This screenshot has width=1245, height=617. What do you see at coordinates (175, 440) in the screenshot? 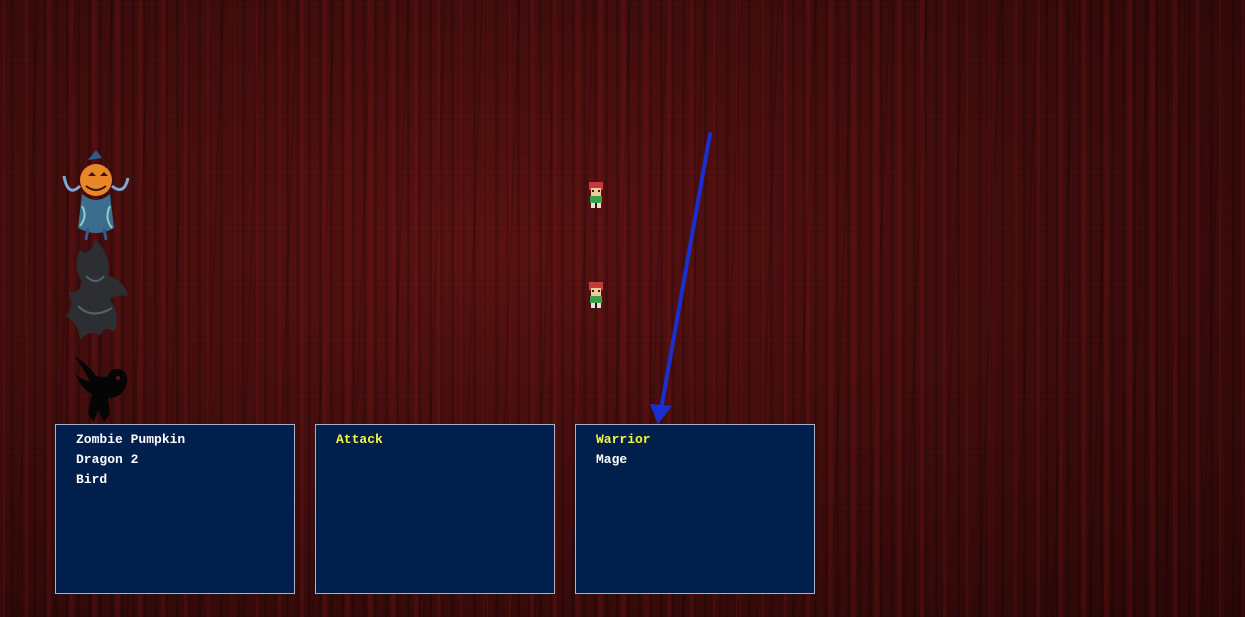
I see `enemy-item-zombie-pumpkin: Zombie Pumpkin` at bounding box center [175, 440].